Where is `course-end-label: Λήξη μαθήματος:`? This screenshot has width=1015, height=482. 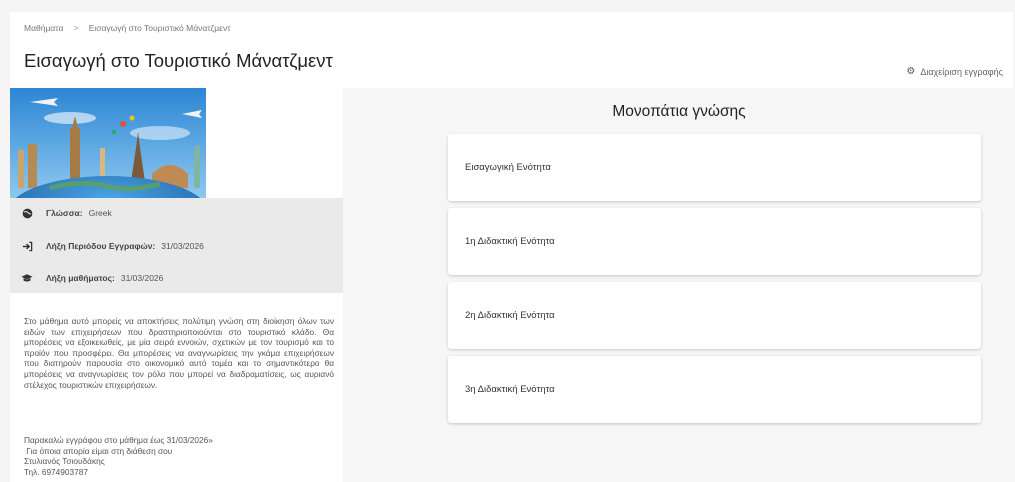 course-end-label: Λήξη μαθήματος: is located at coordinates (80, 278).